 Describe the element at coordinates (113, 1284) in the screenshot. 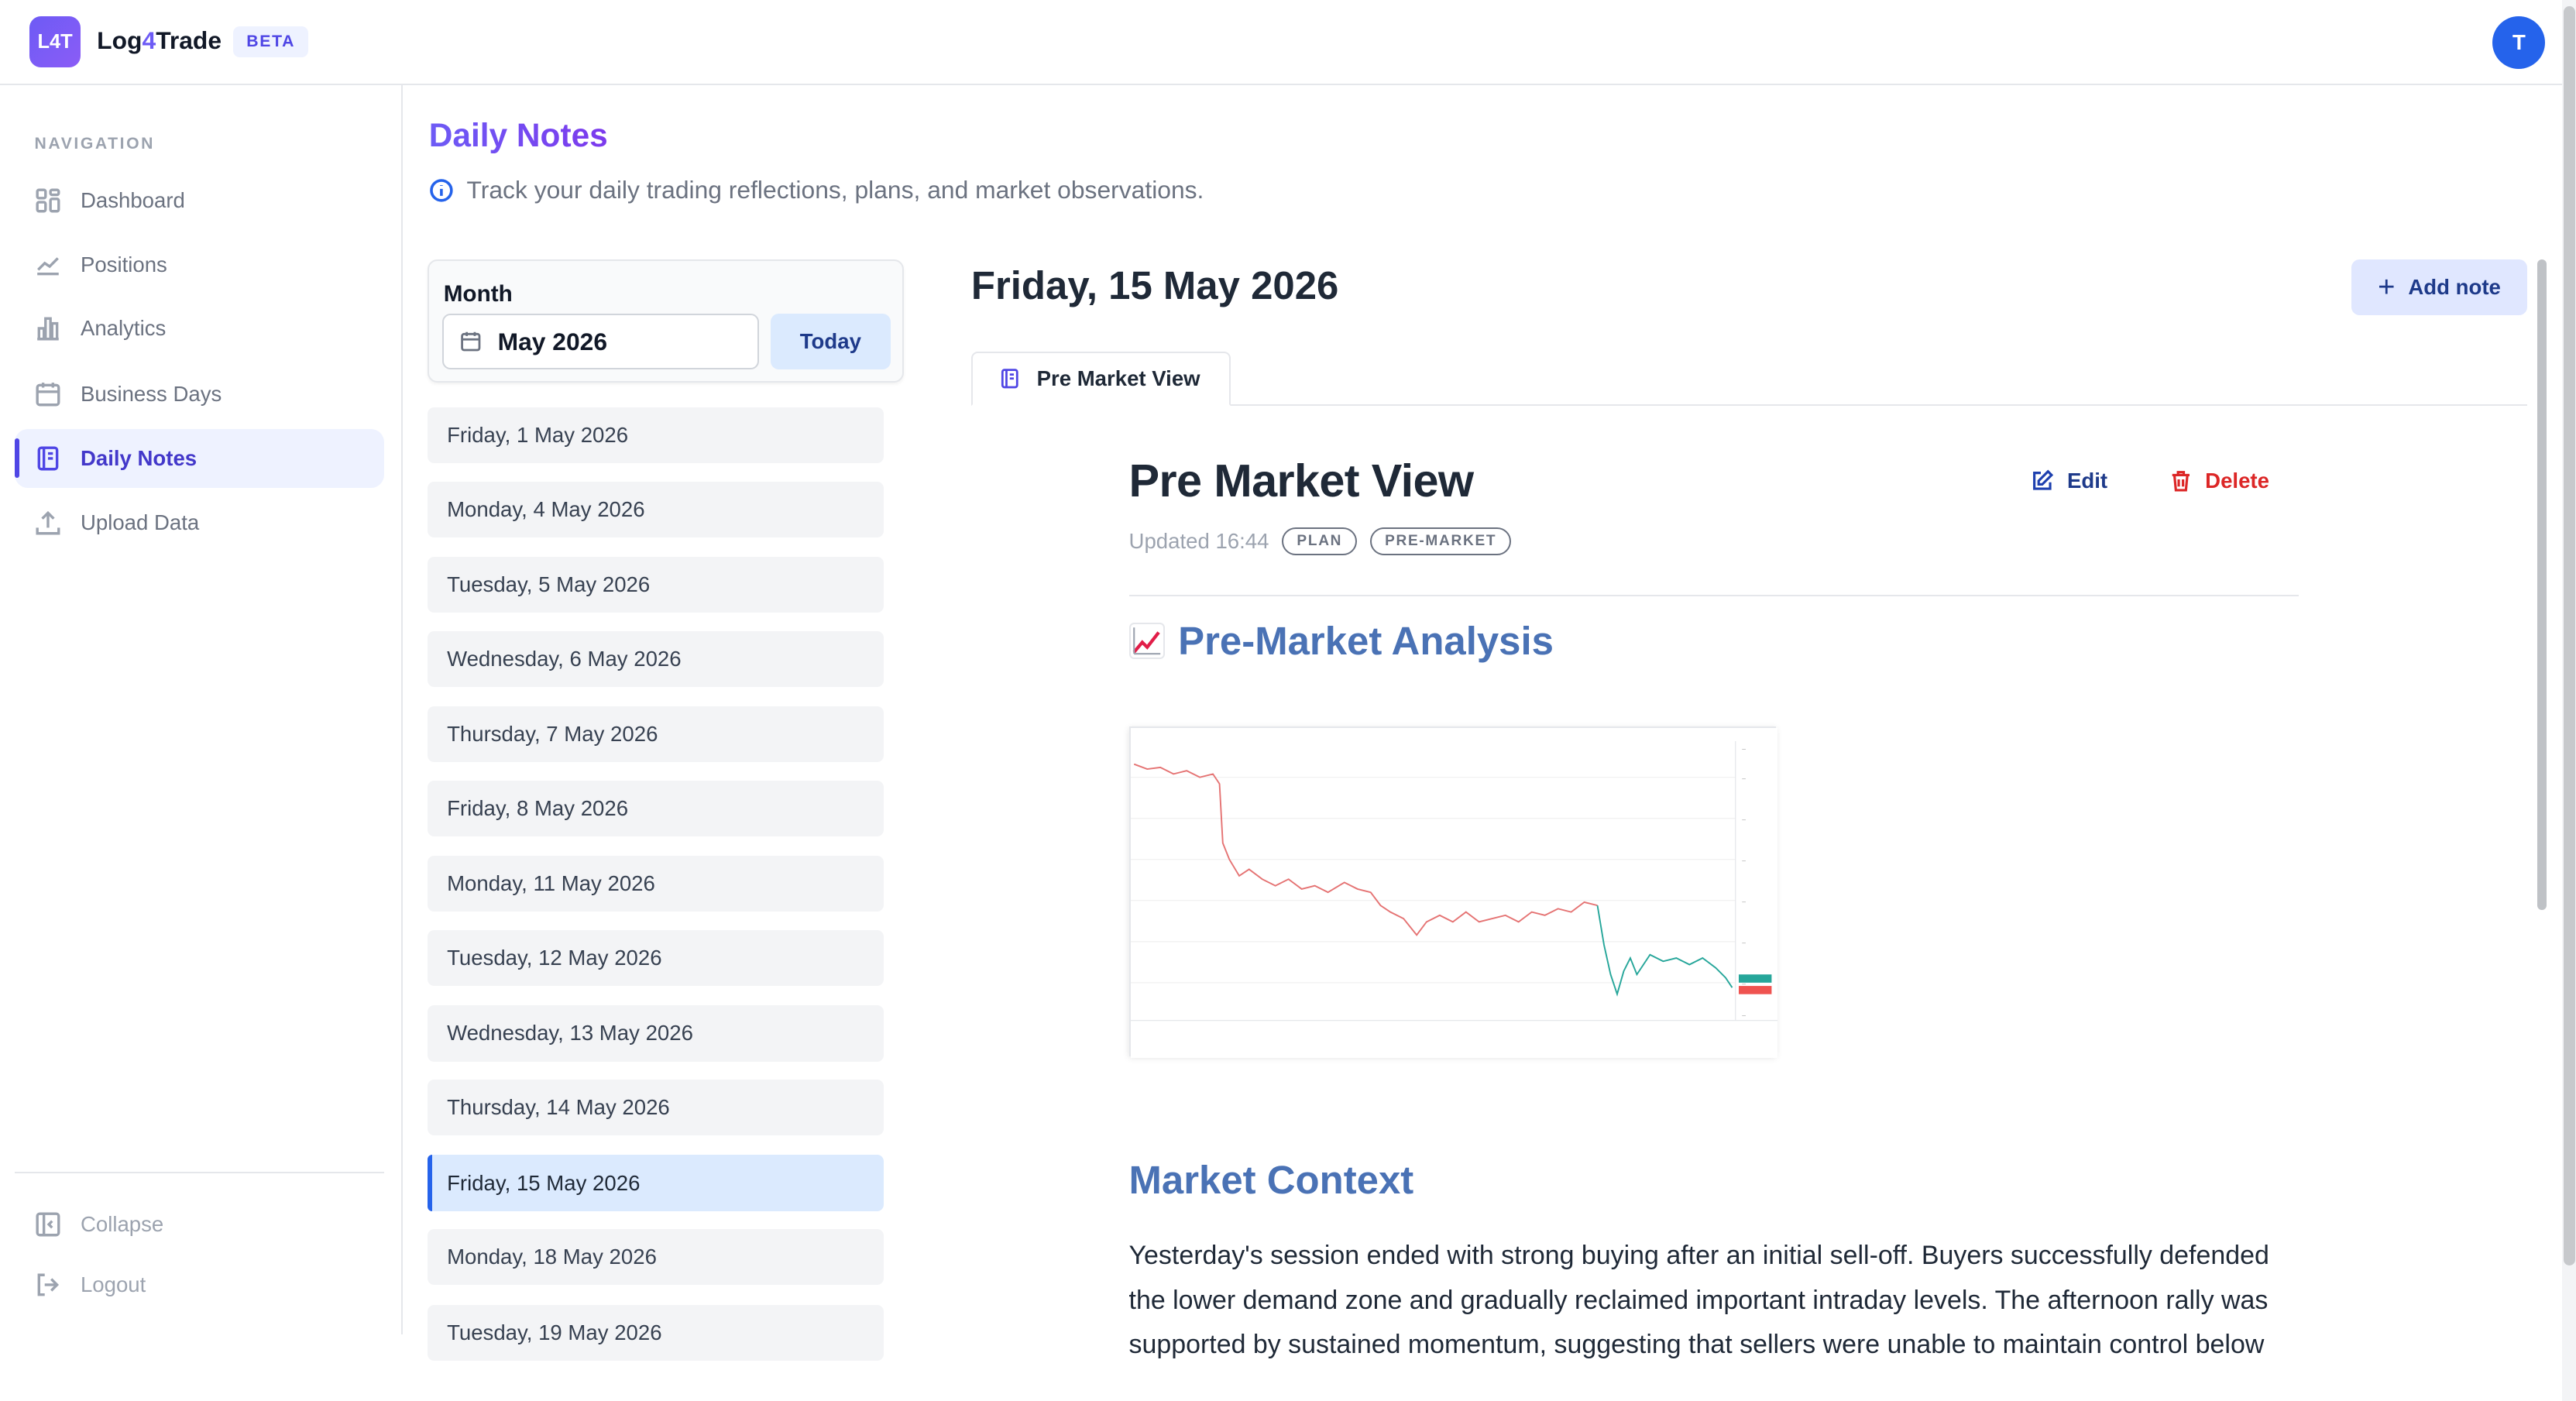

I see `logout-label: Logout` at that location.